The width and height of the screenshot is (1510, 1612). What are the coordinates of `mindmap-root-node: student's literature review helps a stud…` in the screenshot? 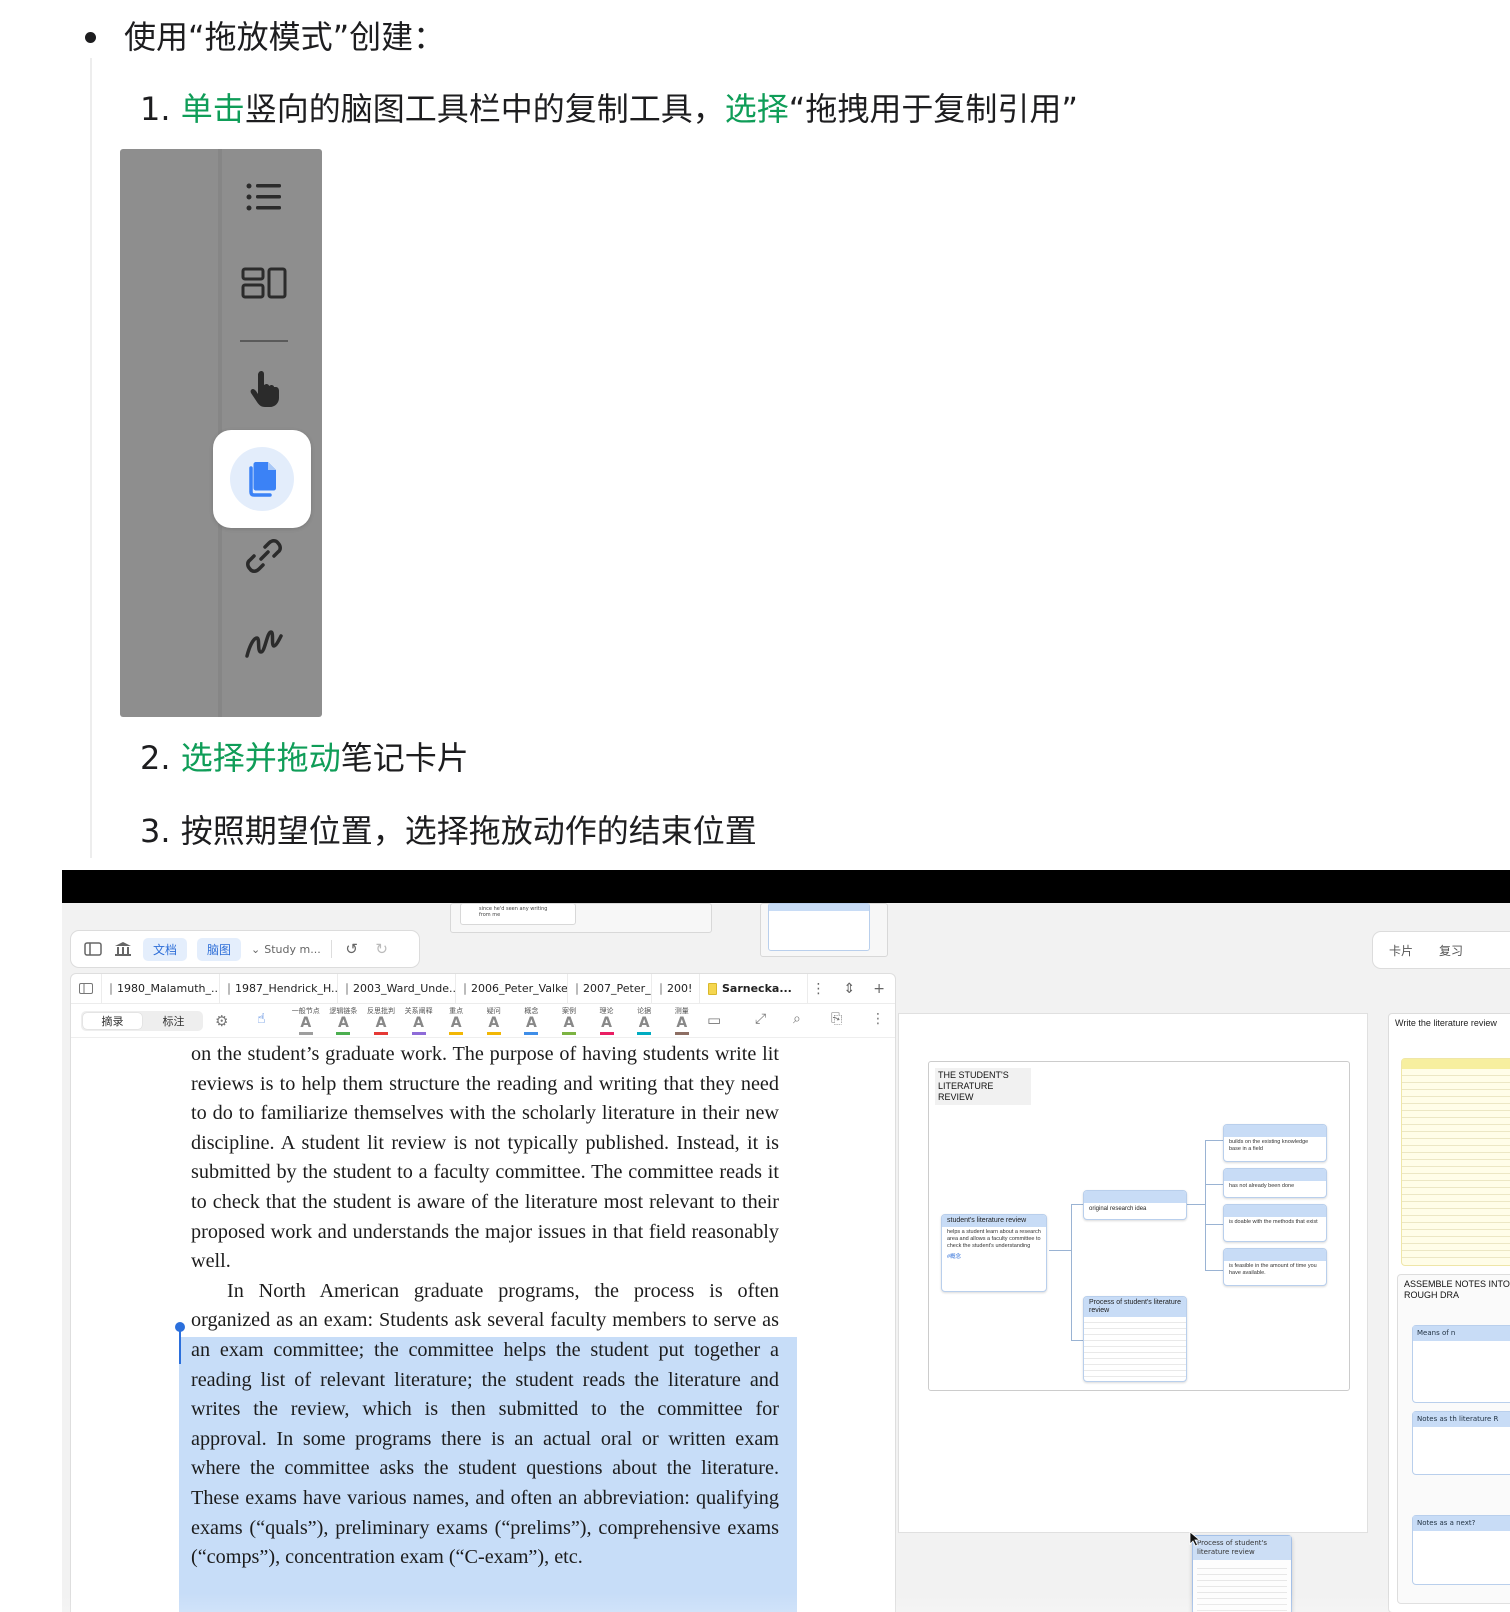 It's located at (994, 1253).